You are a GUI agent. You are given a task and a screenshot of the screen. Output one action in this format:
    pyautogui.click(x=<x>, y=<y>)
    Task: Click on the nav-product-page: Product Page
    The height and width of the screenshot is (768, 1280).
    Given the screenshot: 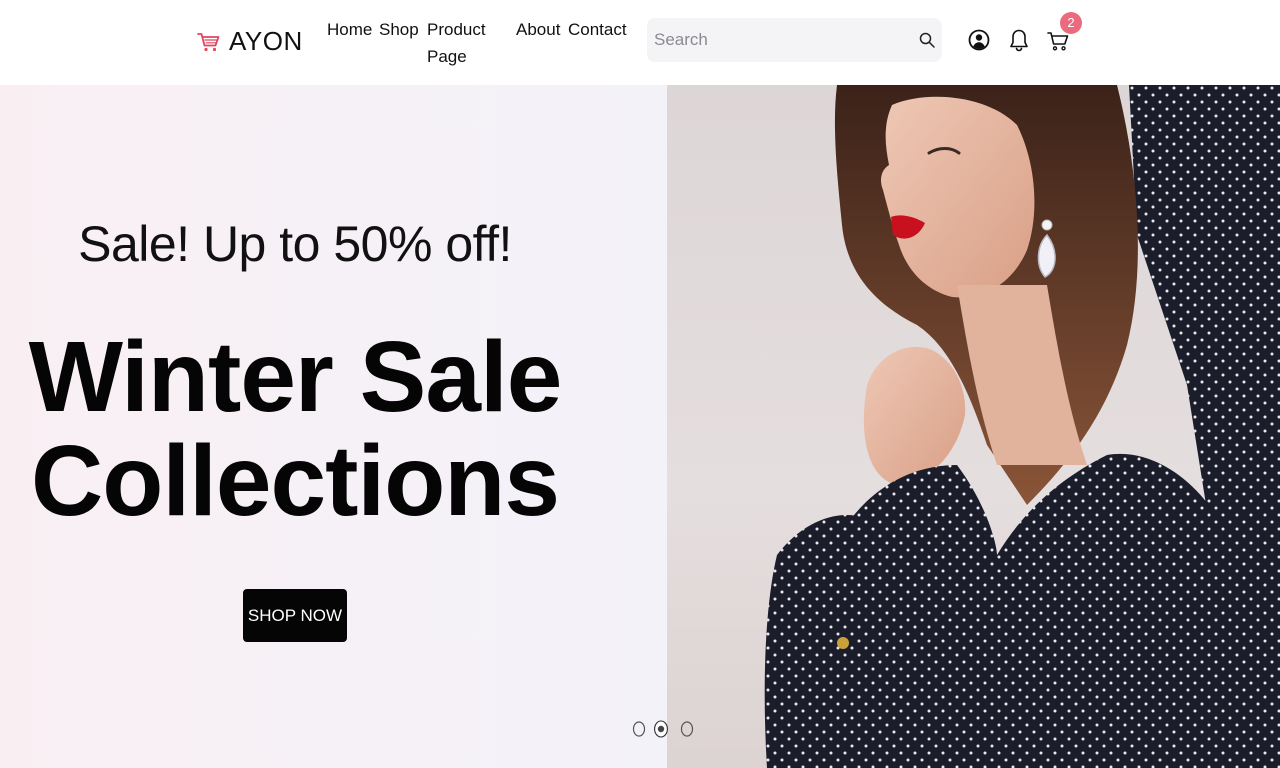 What is the action you would take?
    pyautogui.click(x=465, y=43)
    